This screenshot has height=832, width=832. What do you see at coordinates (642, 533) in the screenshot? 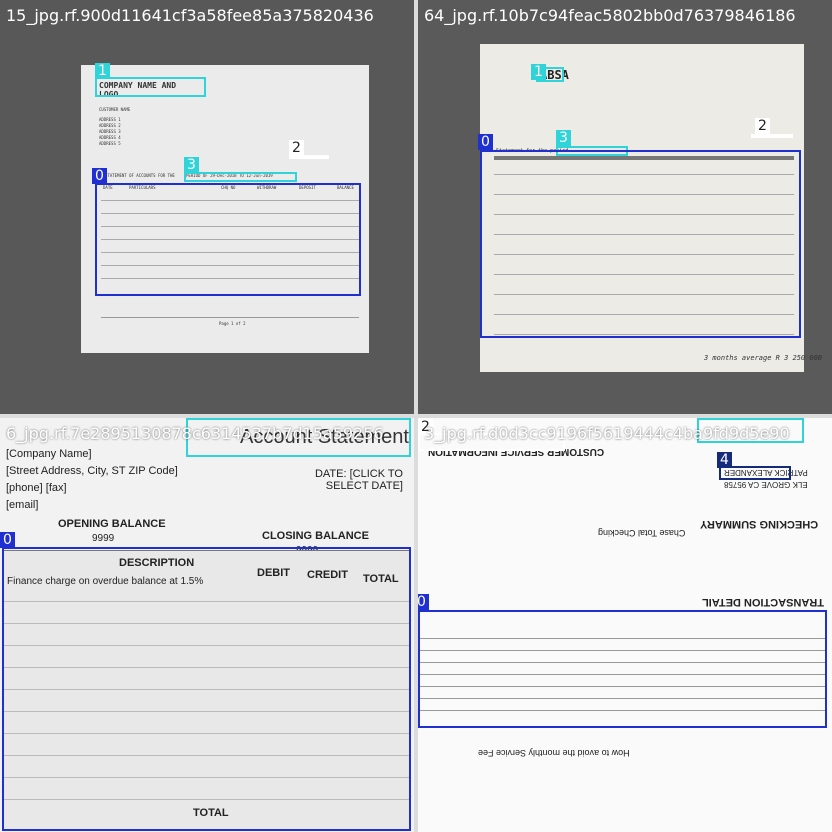
I see `chase-total-checking: Chase Total Checking` at bounding box center [642, 533].